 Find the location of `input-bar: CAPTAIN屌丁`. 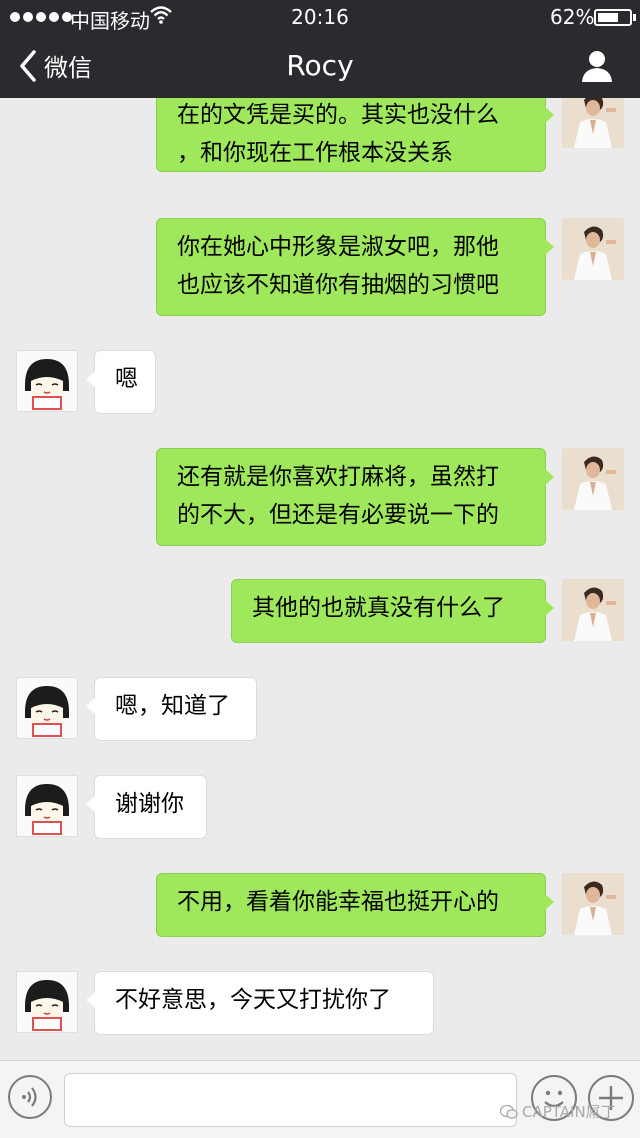

input-bar: CAPTAIN屌丁 is located at coordinates (320, 1099).